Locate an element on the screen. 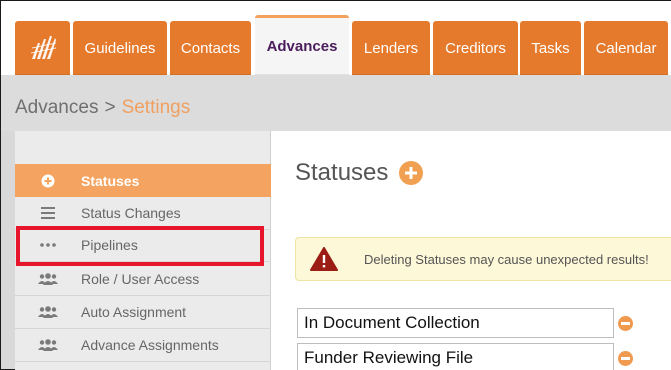  sidebar-item-auto-assignment: Auto Assignment is located at coordinates (143, 312).